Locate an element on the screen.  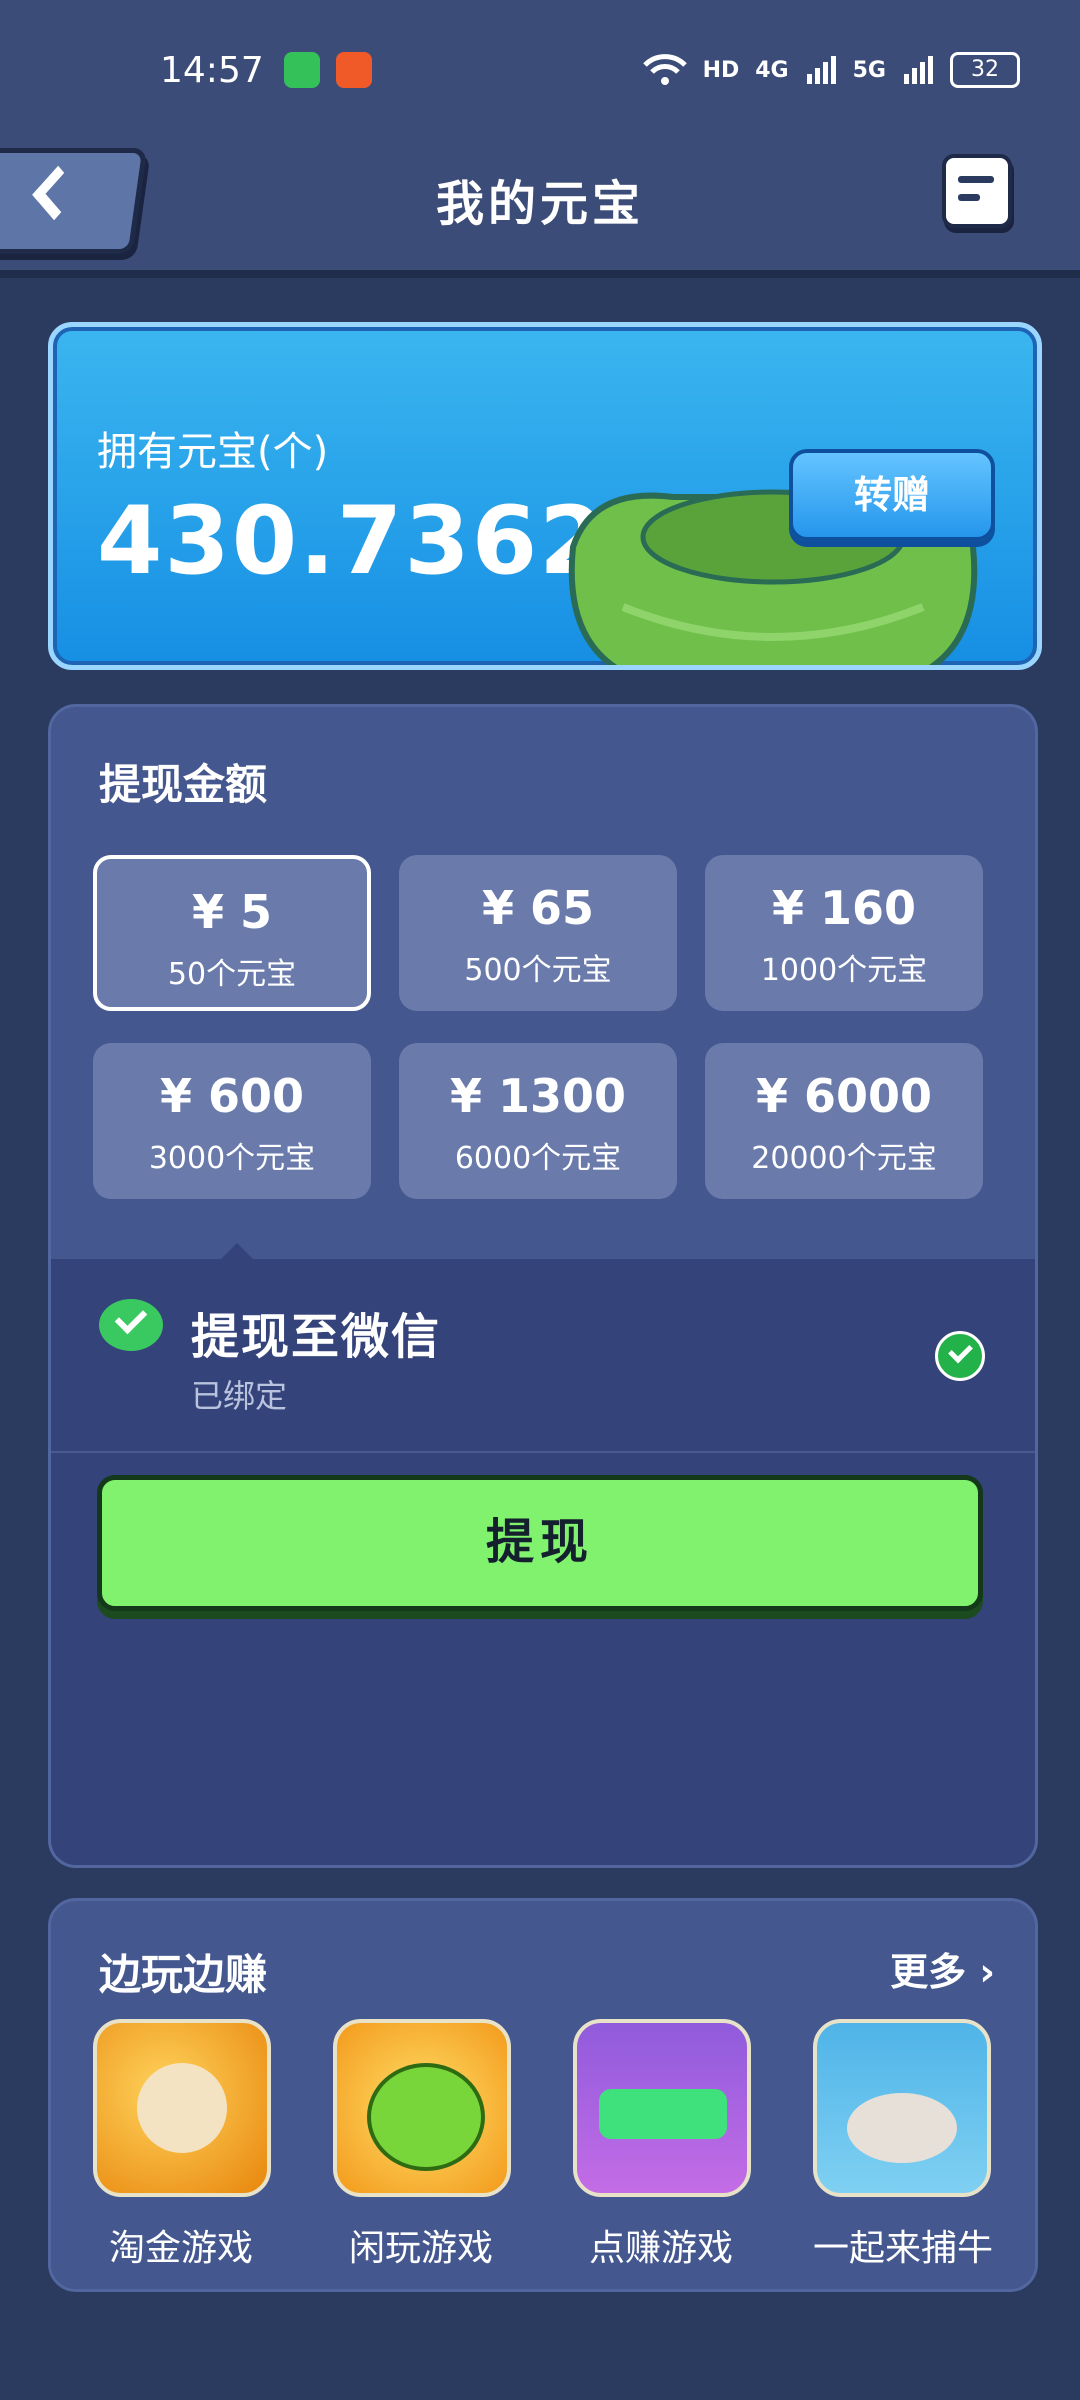
option-cost: 500个元宝 is located at coordinates (538, 970).